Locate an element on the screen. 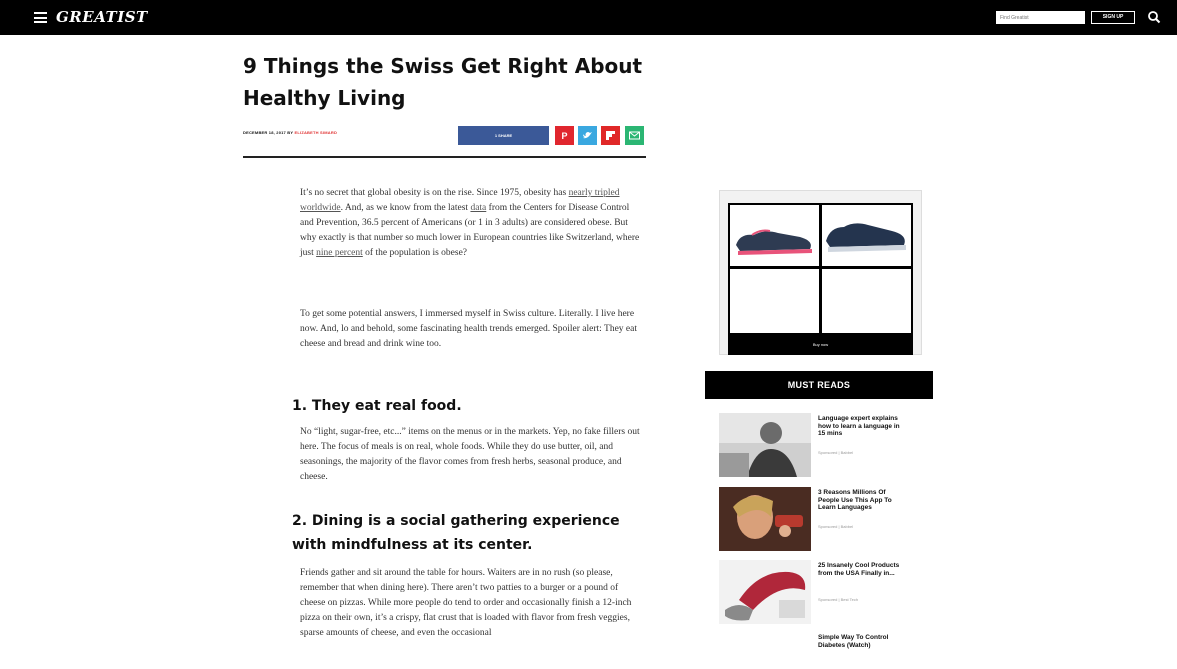  ad-shoe-pink is located at coordinates (774, 235).